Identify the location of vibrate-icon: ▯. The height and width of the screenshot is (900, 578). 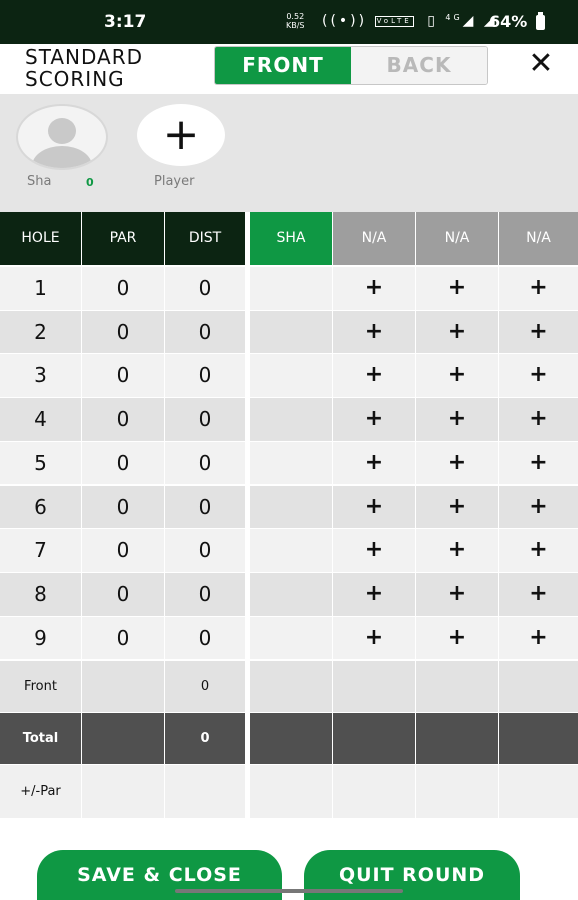
(432, 21).